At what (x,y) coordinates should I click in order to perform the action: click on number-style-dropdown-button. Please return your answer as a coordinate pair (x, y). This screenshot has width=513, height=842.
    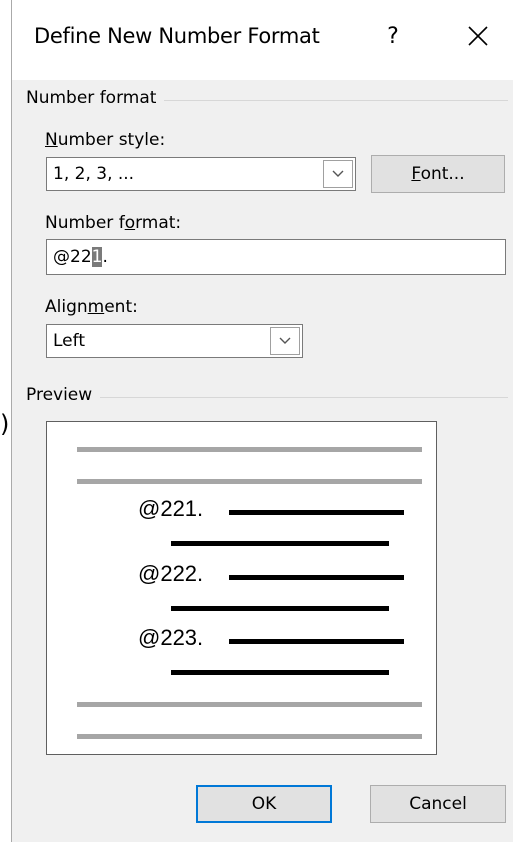
    Looking at the image, I should click on (338, 174).